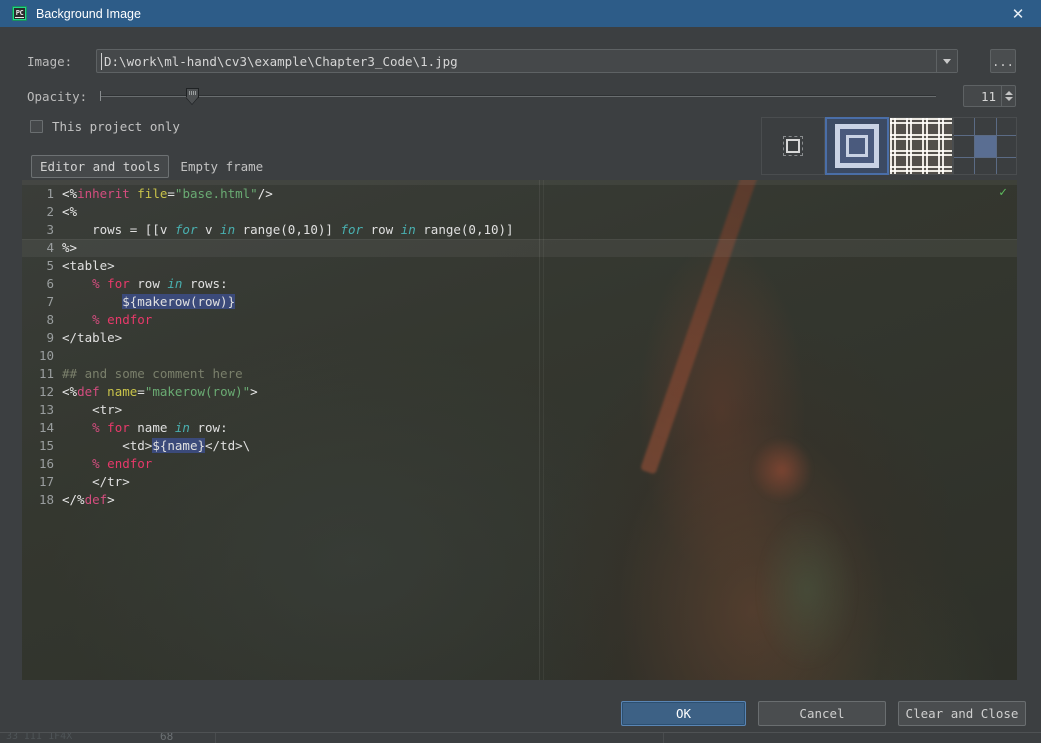 This screenshot has width=1041, height=743. I want to click on line-number: 13, so click(46, 409).